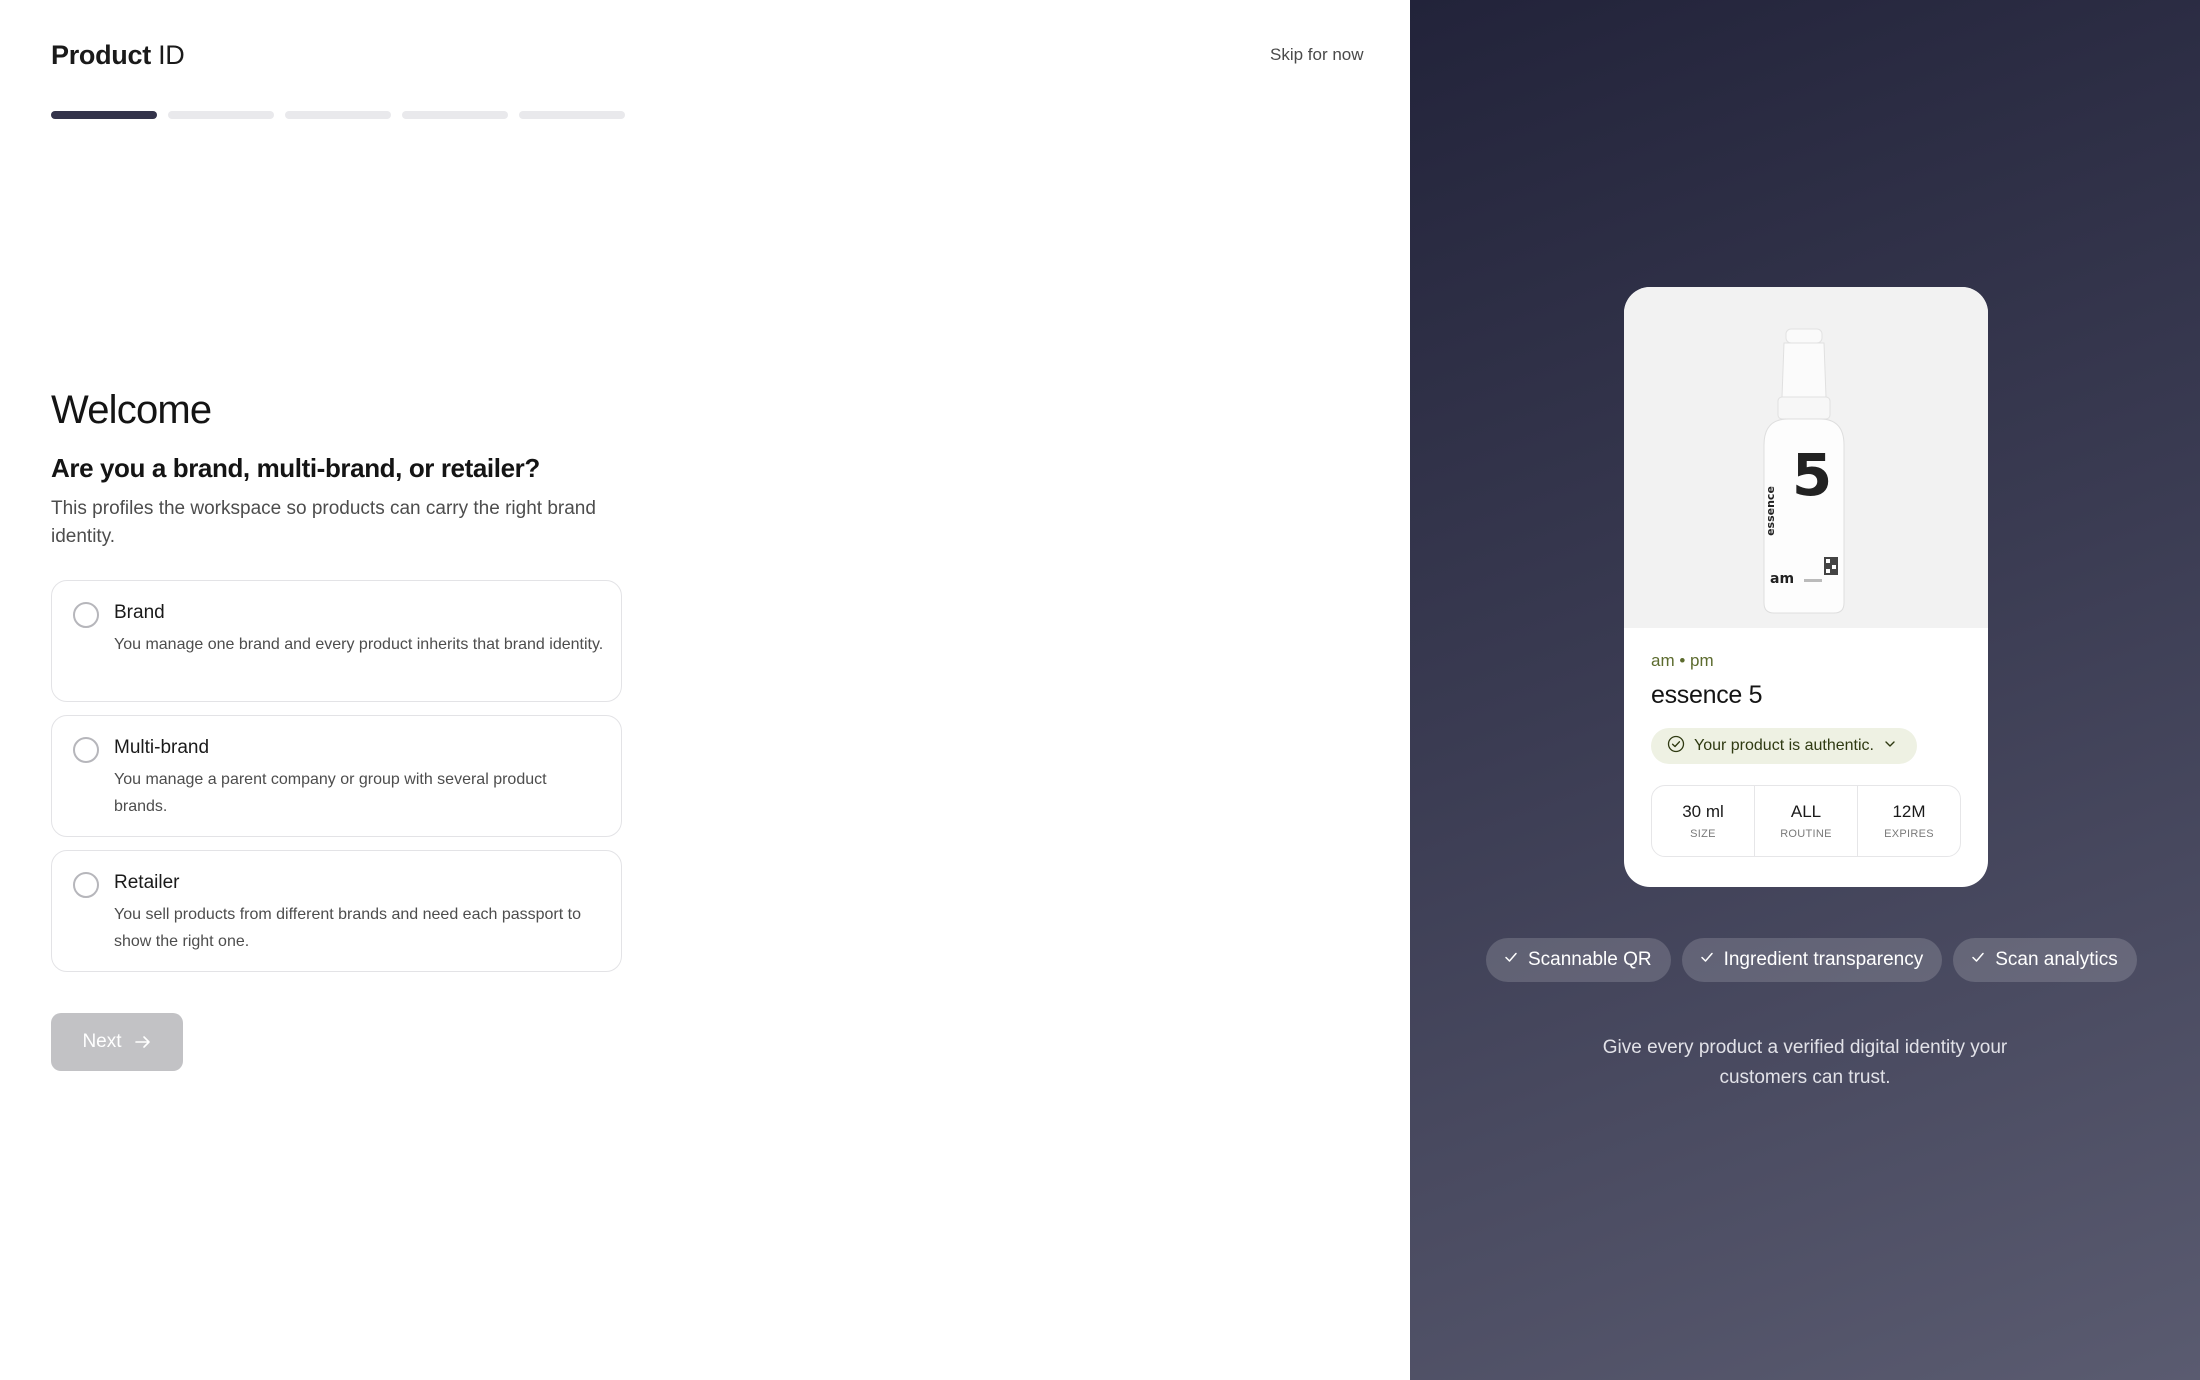  What do you see at coordinates (2056, 959) in the screenshot?
I see `feature-label: Scan analytics` at bounding box center [2056, 959].